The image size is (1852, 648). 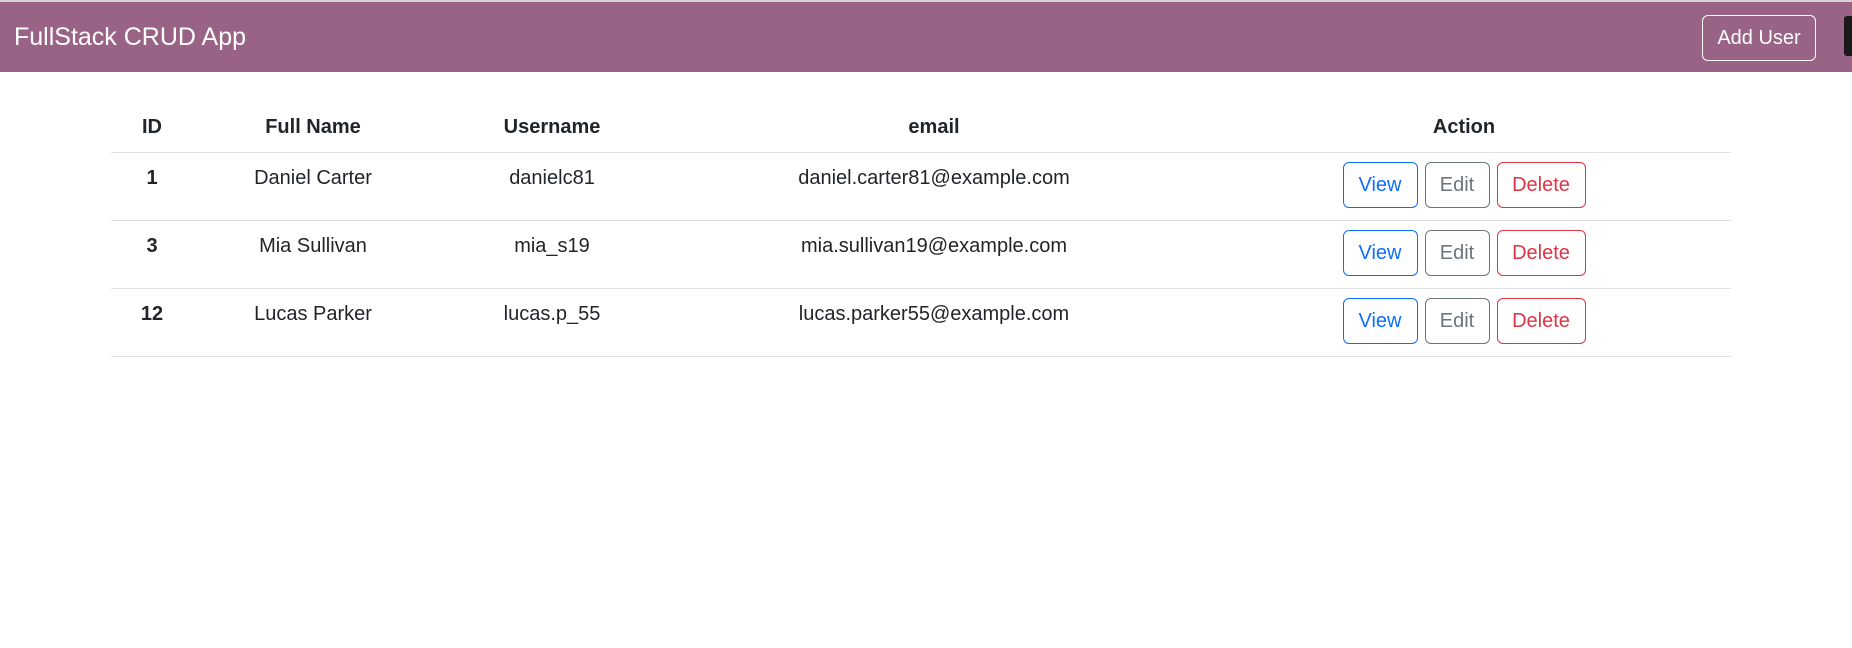 I want to click on cell-email: mia.sullivan19@example.com, so click(x=934, y=254).